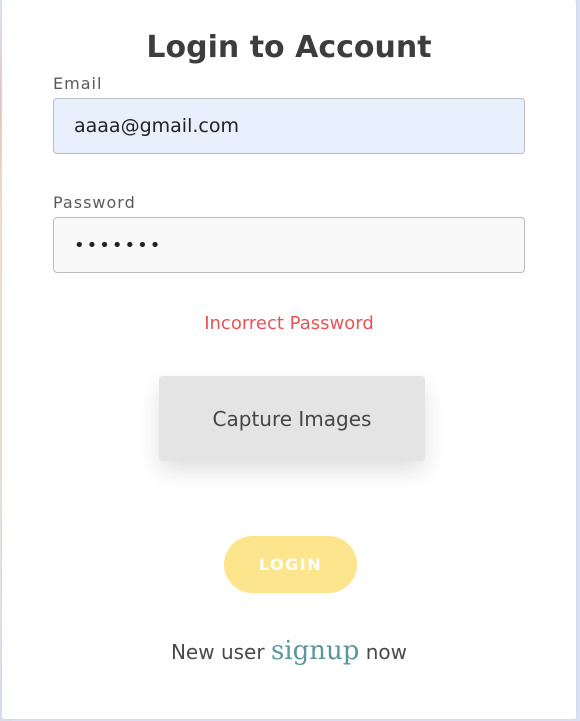  What do you see at coordinates (289, 47) in the screenshot?
I see `page-title: Login to Account` at bounding box center [289, 47].